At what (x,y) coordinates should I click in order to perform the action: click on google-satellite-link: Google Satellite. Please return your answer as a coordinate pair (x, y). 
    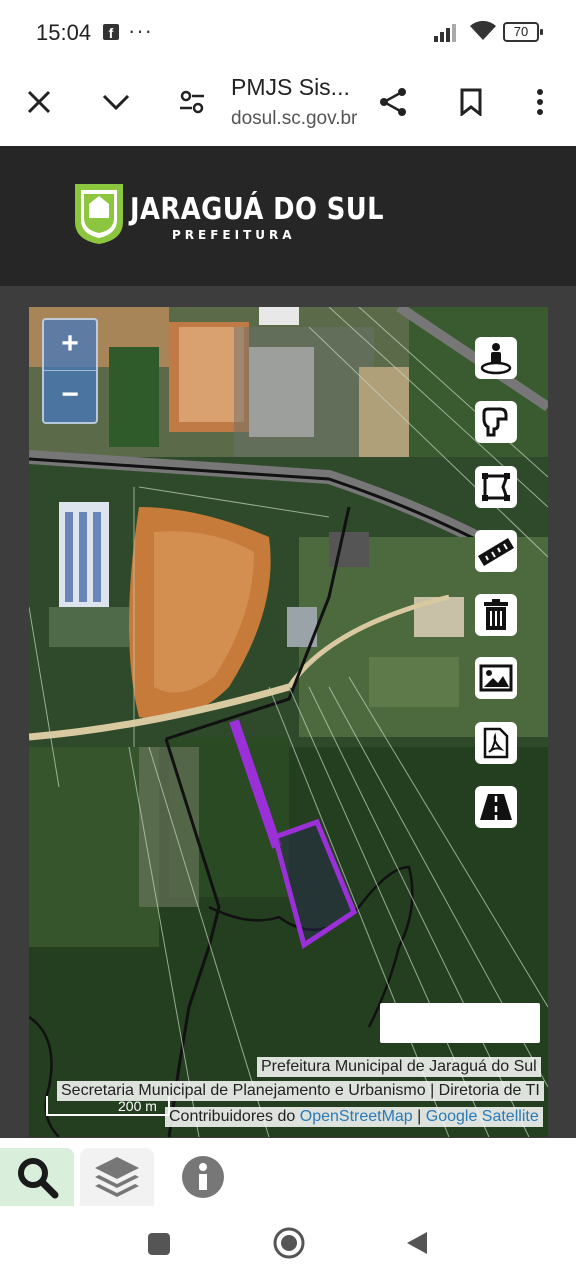
    Looking at the image, I should click on (482, 1116).